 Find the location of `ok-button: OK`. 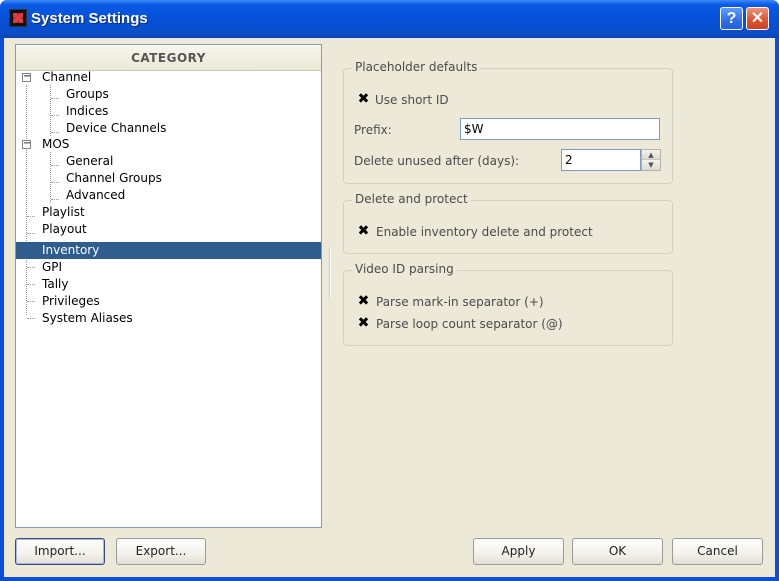

ok-button: OK is located at coordinates (617, 551).